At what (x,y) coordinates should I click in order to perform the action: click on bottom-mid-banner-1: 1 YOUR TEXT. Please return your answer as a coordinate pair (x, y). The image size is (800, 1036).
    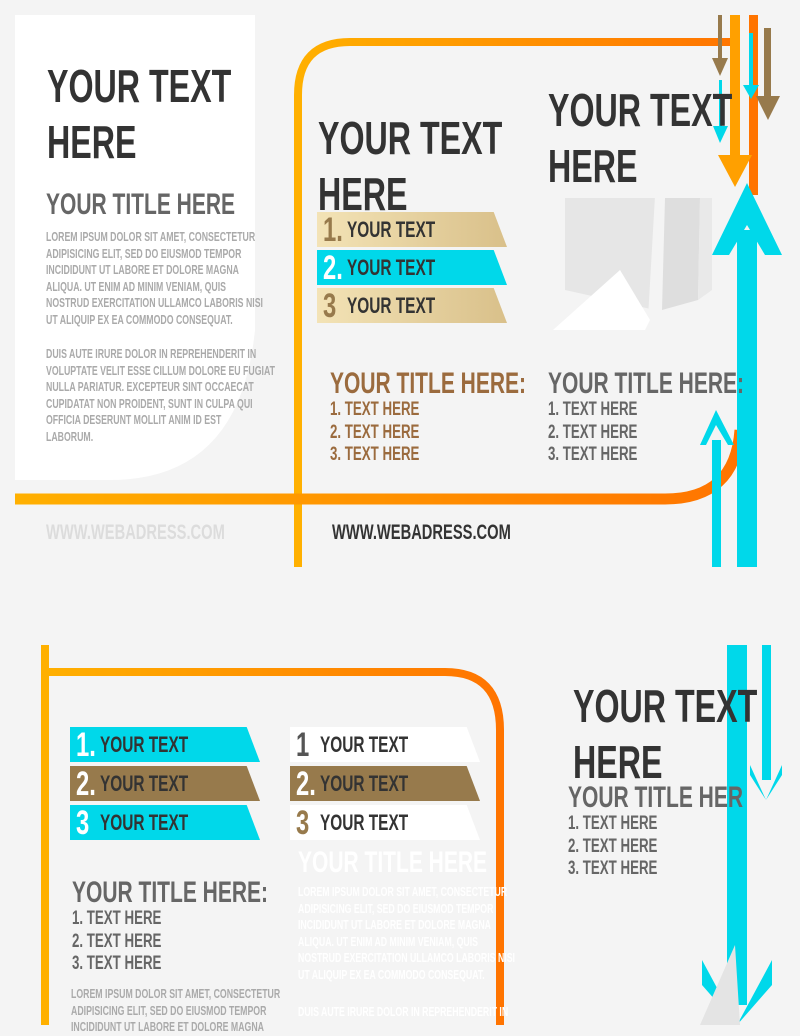
    Looking at the image, I should click on (385, 744).